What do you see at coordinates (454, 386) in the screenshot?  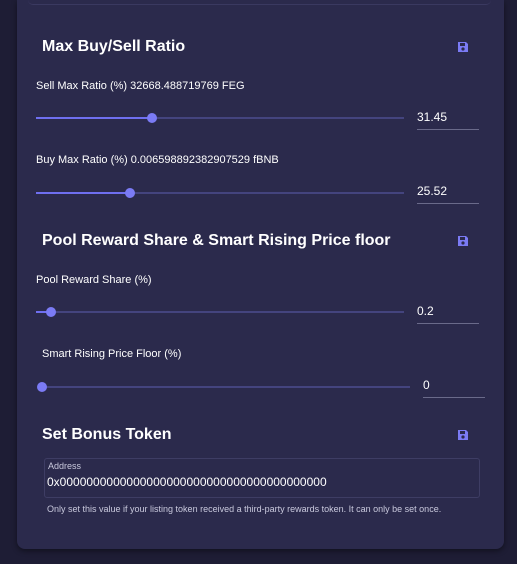 I see `smart-rising-price-floor-input: 0` at bounding box center [454, 386].